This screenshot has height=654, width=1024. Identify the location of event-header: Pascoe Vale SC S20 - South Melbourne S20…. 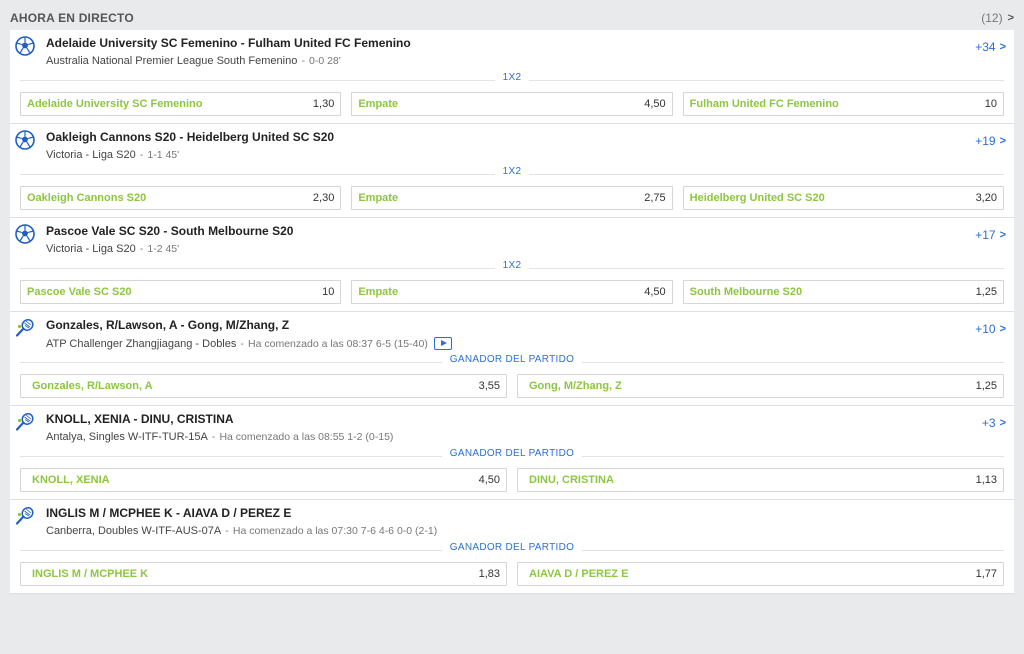
(512, 239).